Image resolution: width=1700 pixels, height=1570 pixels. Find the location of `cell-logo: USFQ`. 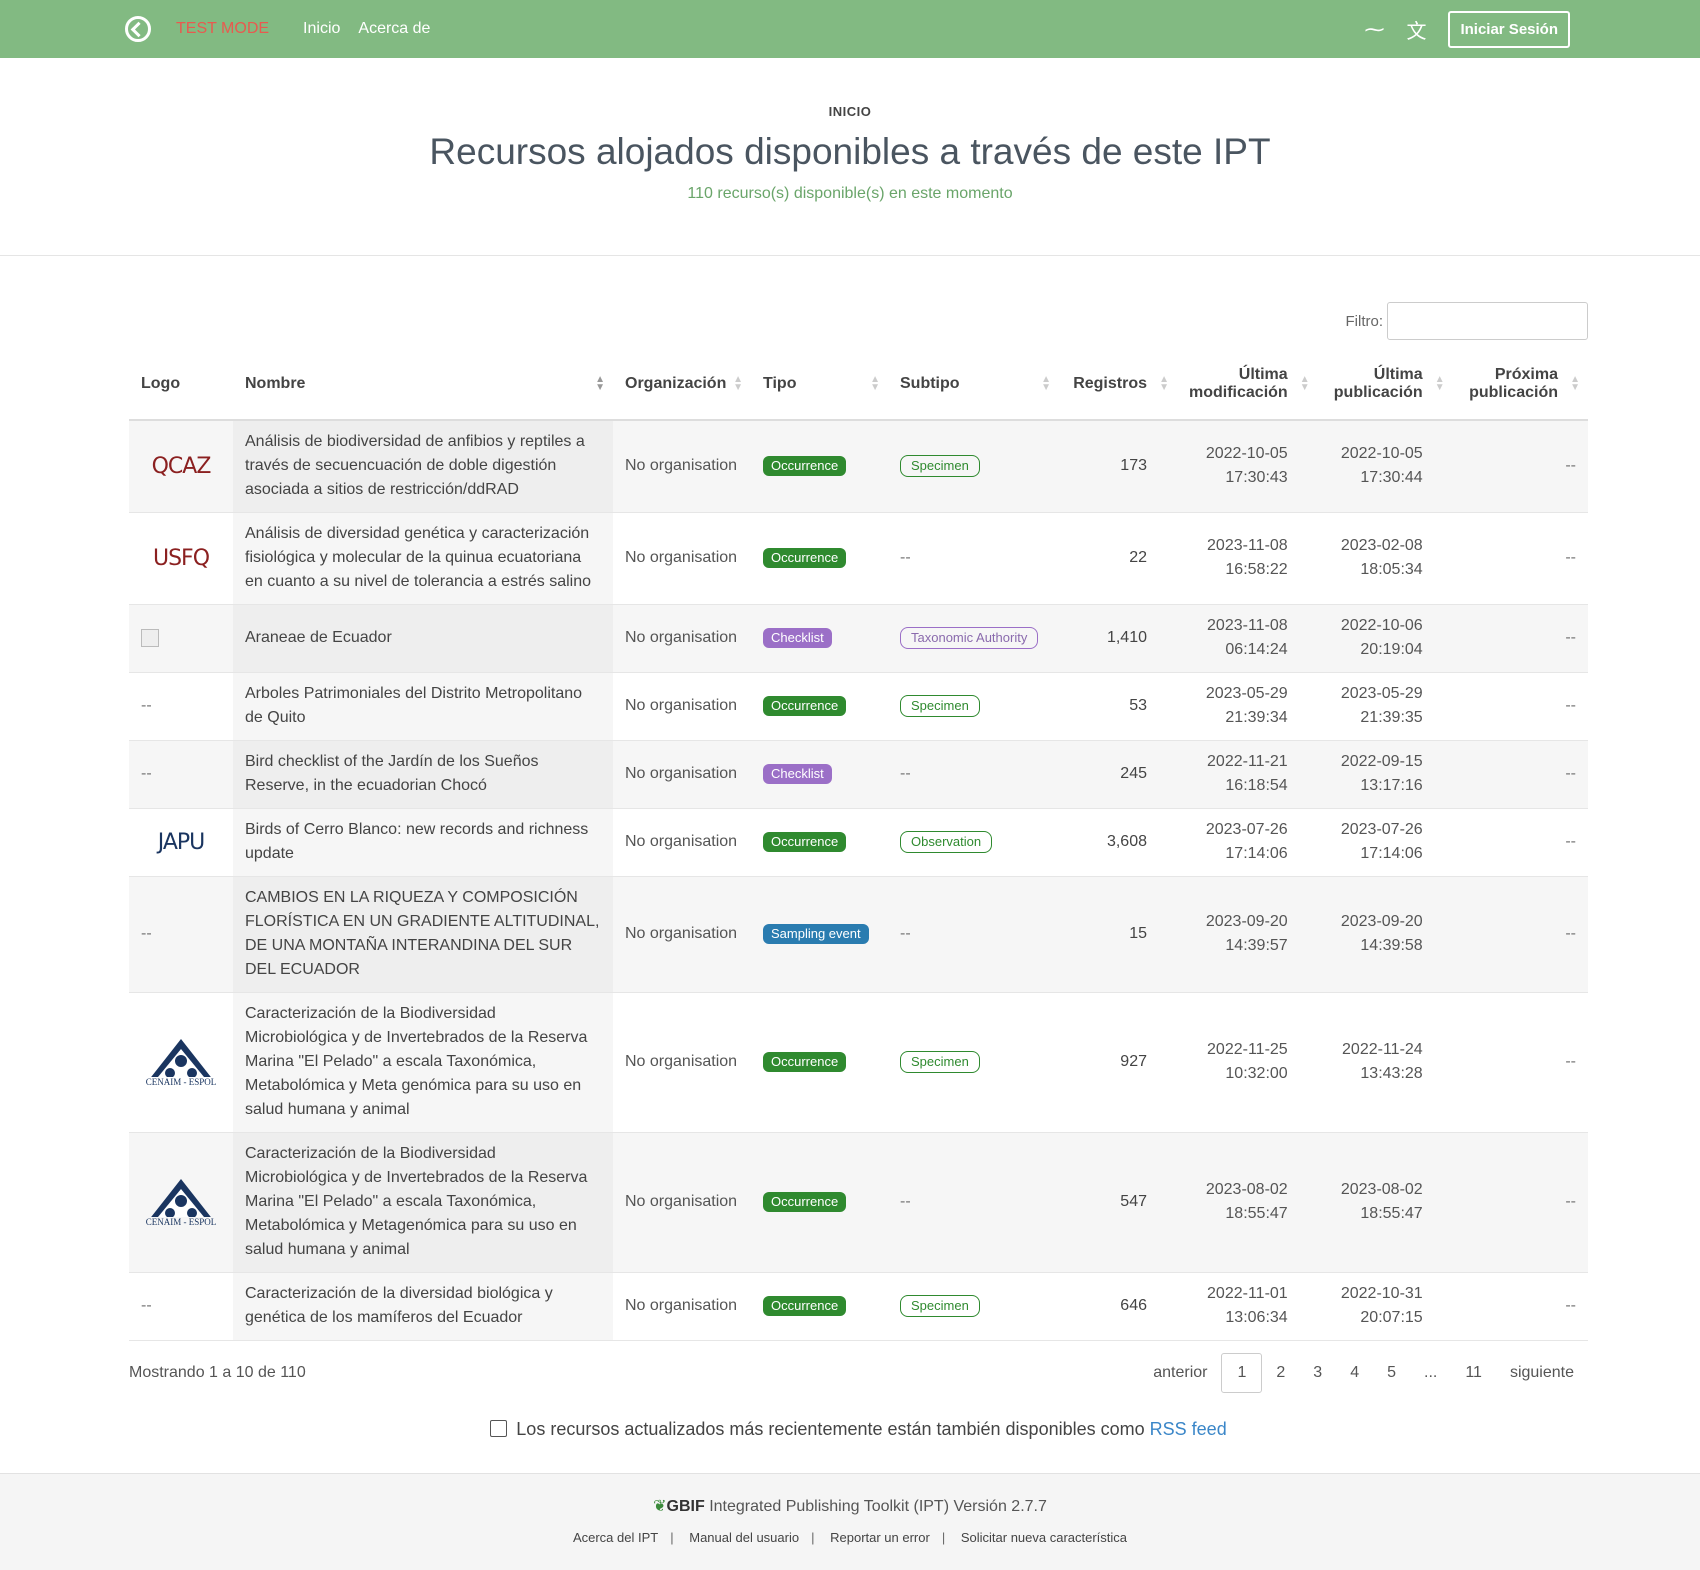

cell-logo: USFQ is located at coordinates (181, 558).